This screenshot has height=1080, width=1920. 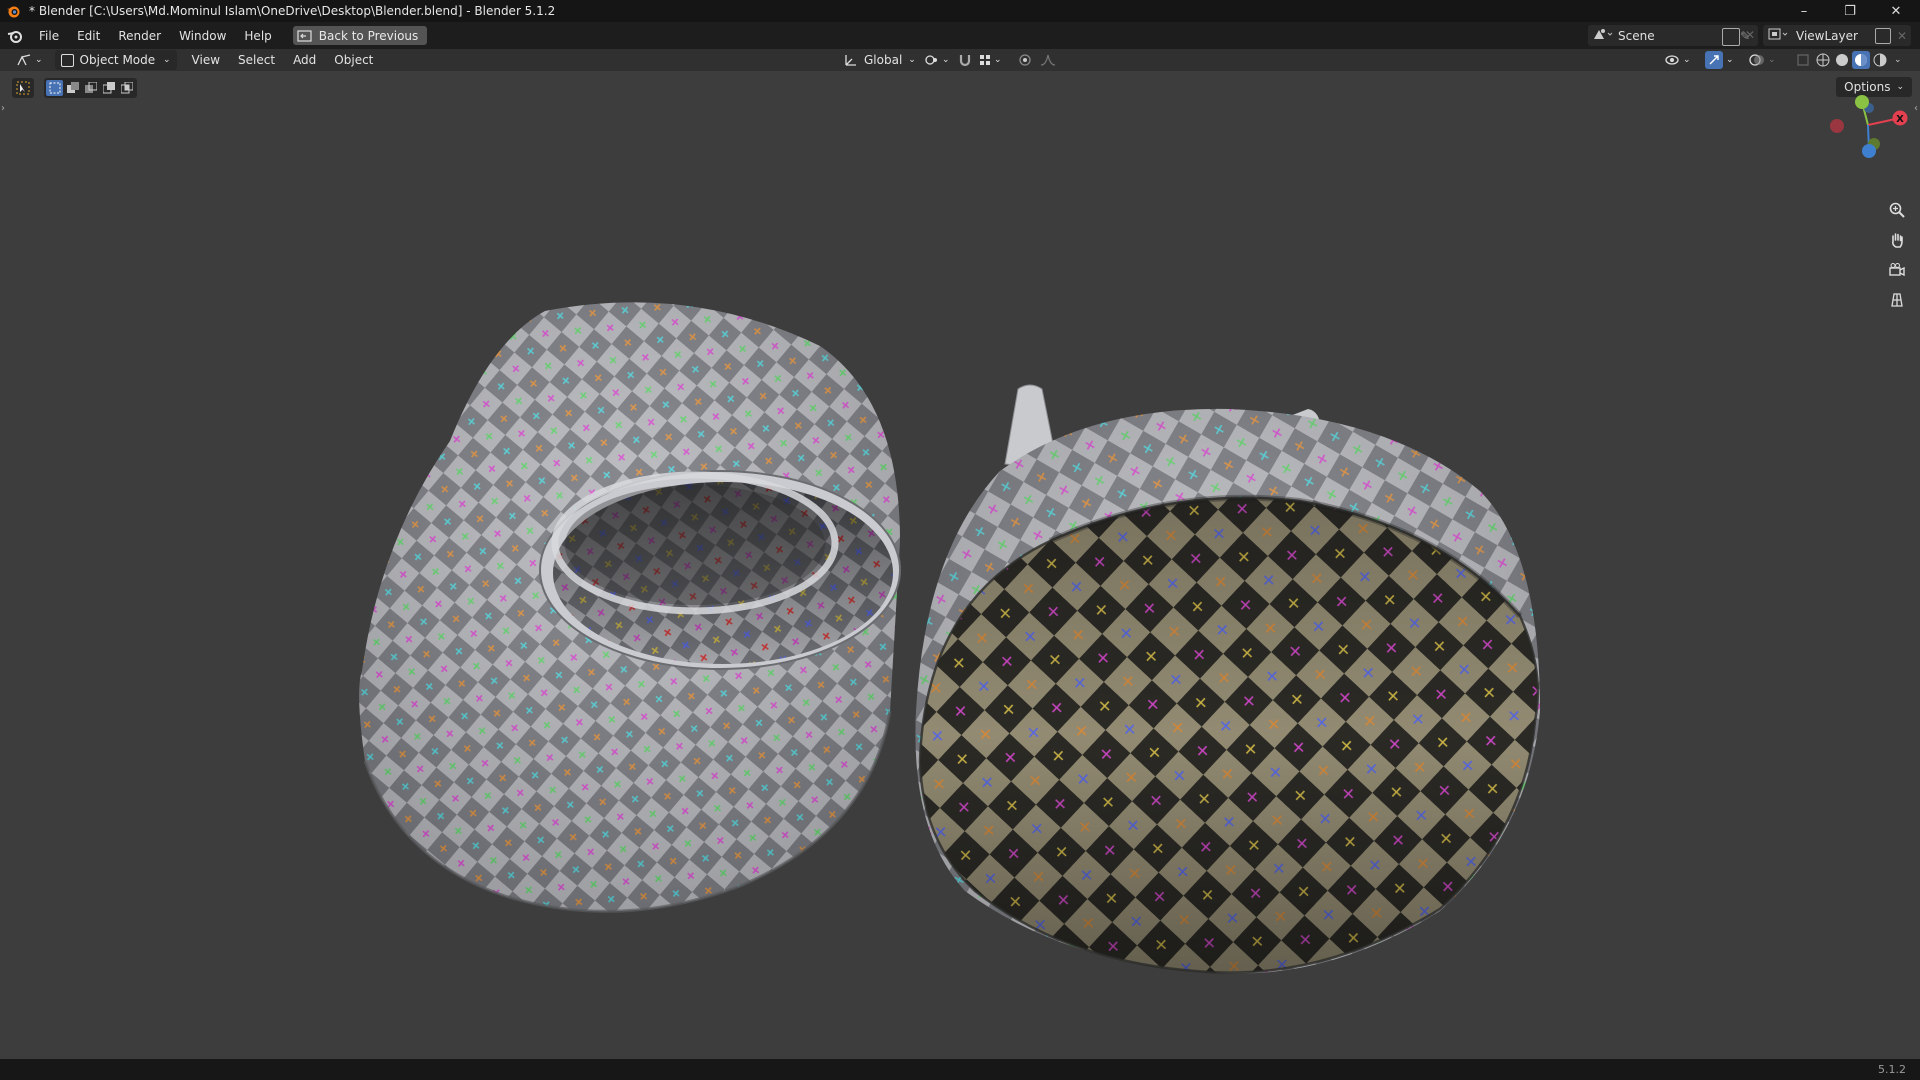 I want to click on wireframe-shading-button, so click(x=1823, y=60).